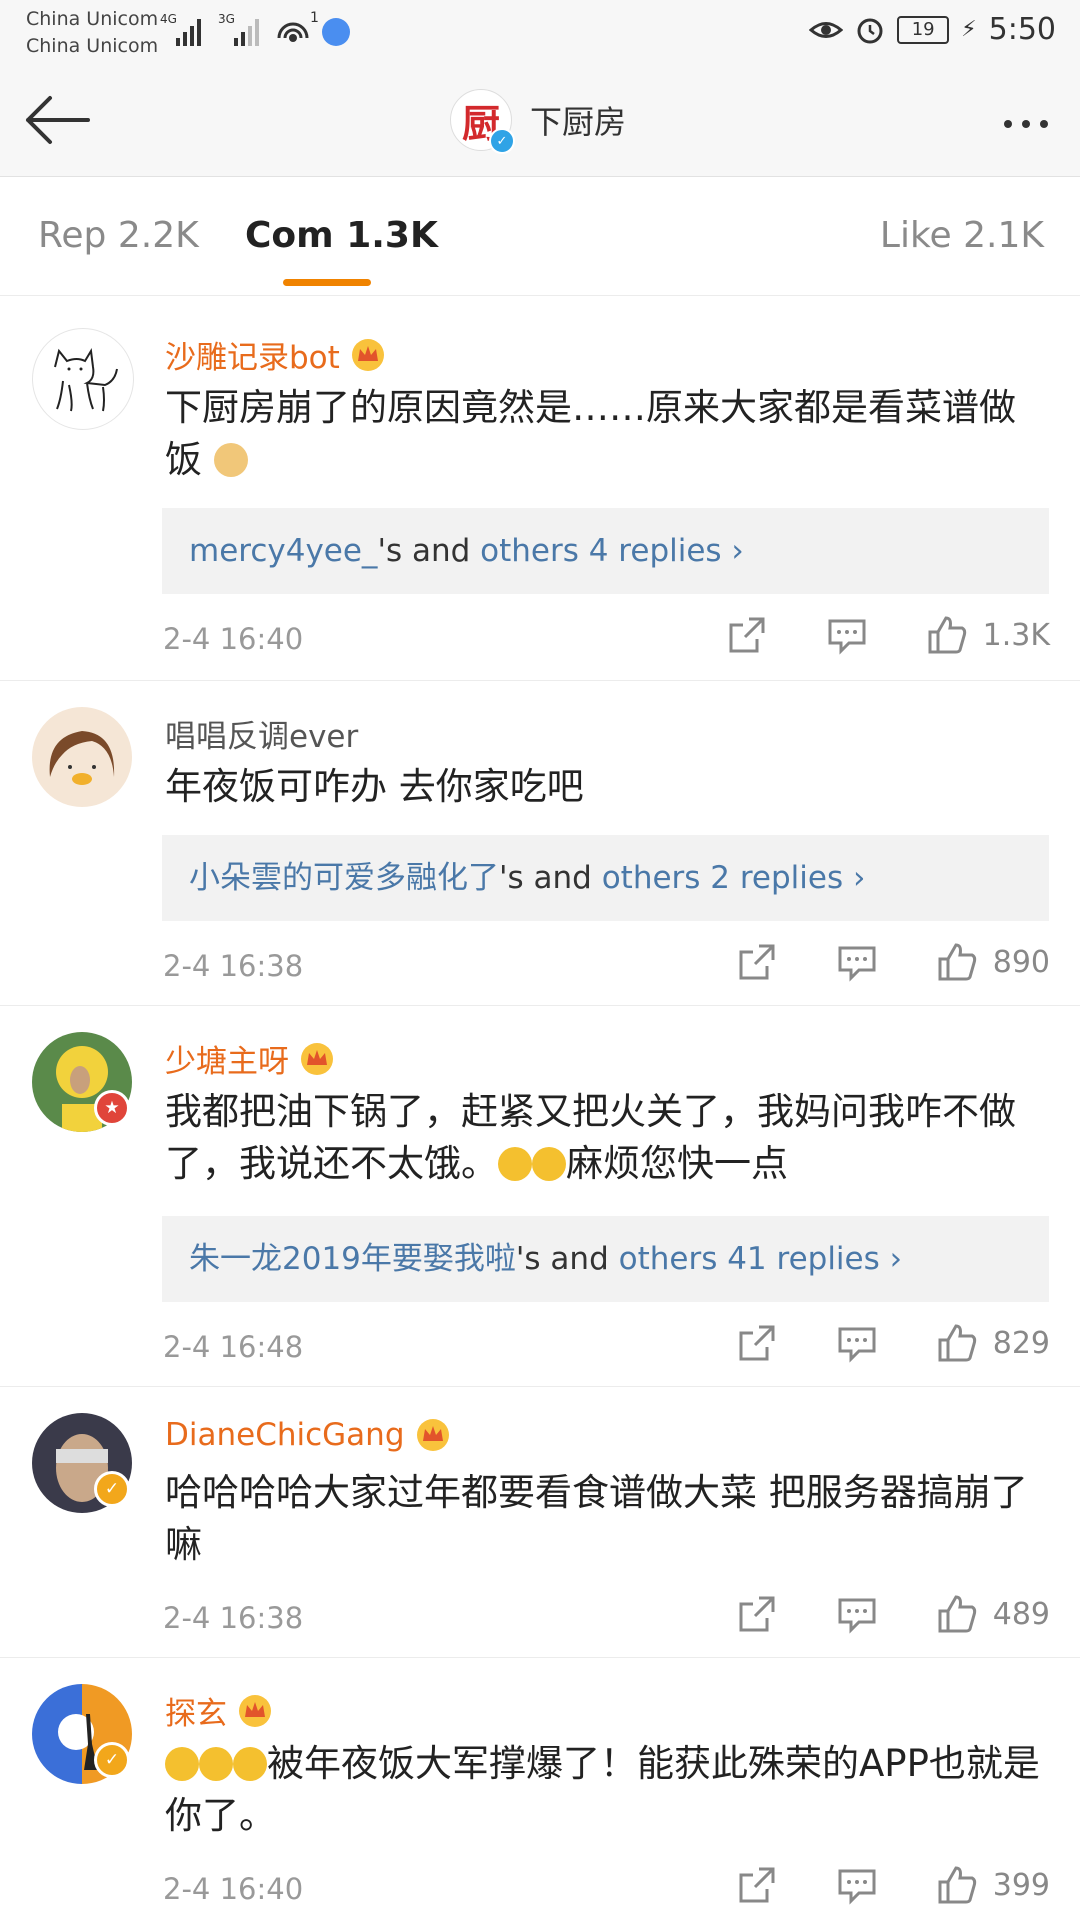 This screenshot has width=1080, height=1928. I want to click on username-text: 少塘主呀, so click(227, 1062).